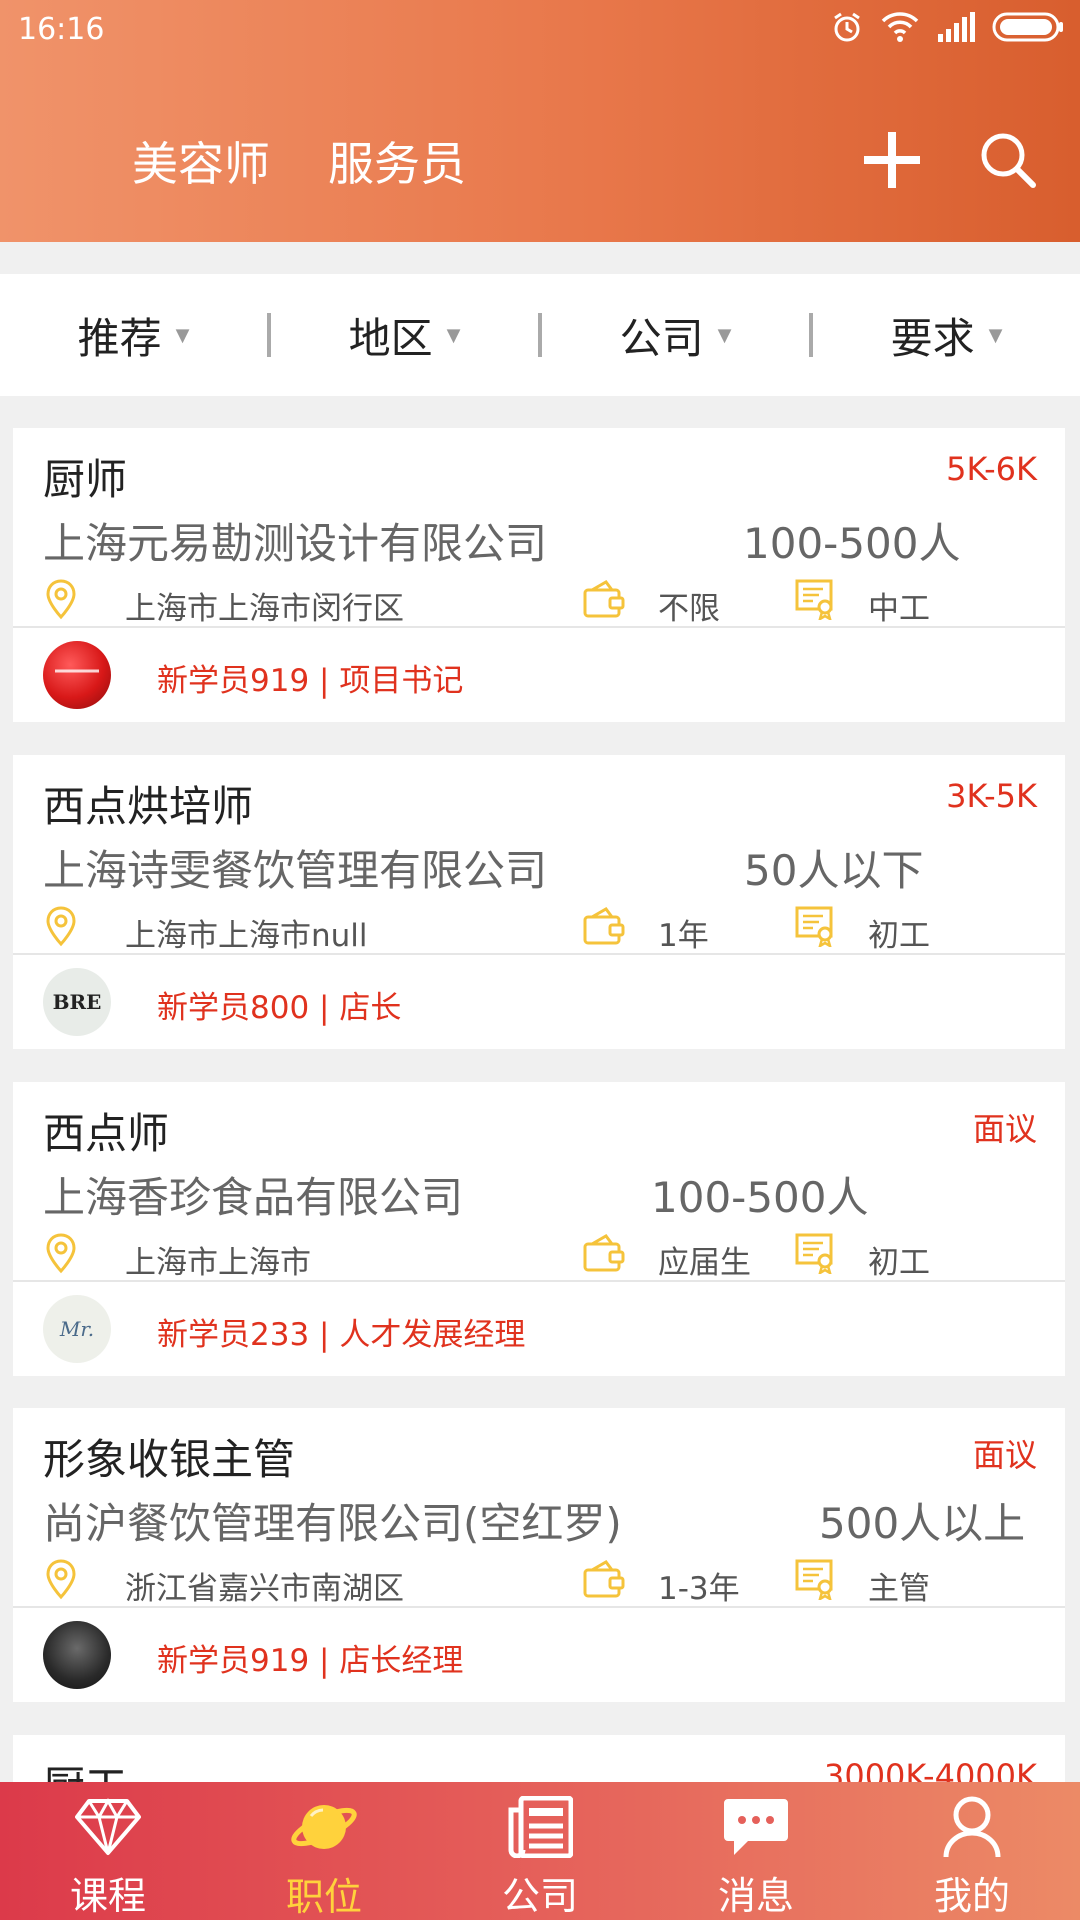  I want to click on nav-profile: 我的, so click(972, 1851).